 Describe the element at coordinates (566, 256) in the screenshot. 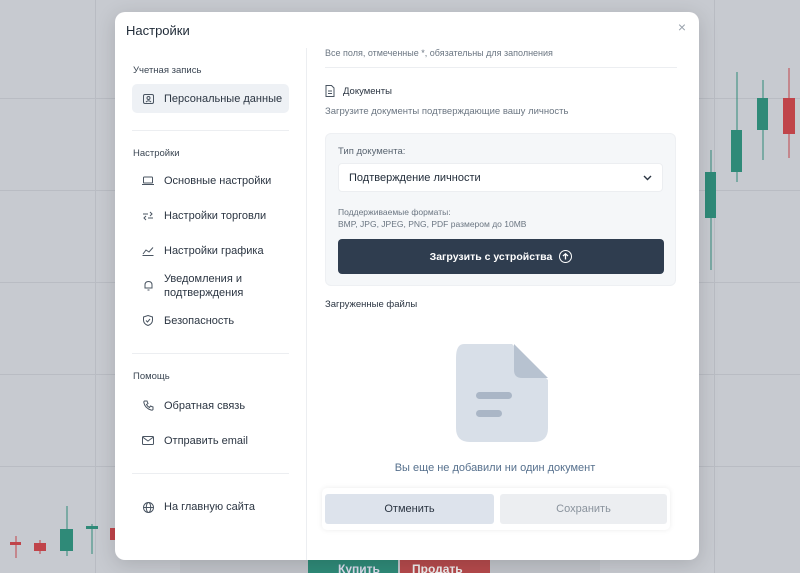

I see `upload-icon` at that location.